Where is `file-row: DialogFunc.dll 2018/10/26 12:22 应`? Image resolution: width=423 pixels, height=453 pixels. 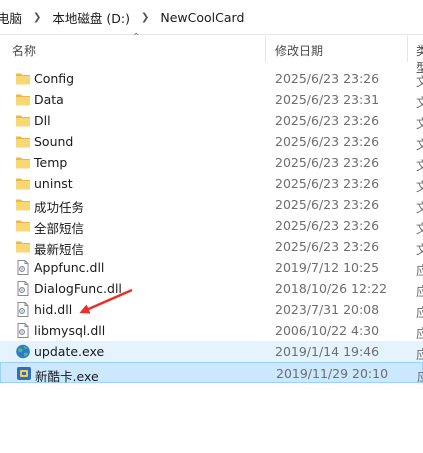
file-row: DialogFunc.dll 2018/10/26 12:22 应 is located at coordinates (211, 288).